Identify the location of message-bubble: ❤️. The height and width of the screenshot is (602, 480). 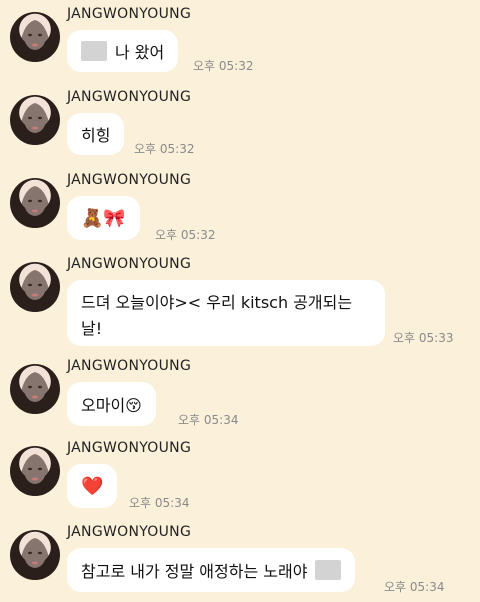
(92, 486).